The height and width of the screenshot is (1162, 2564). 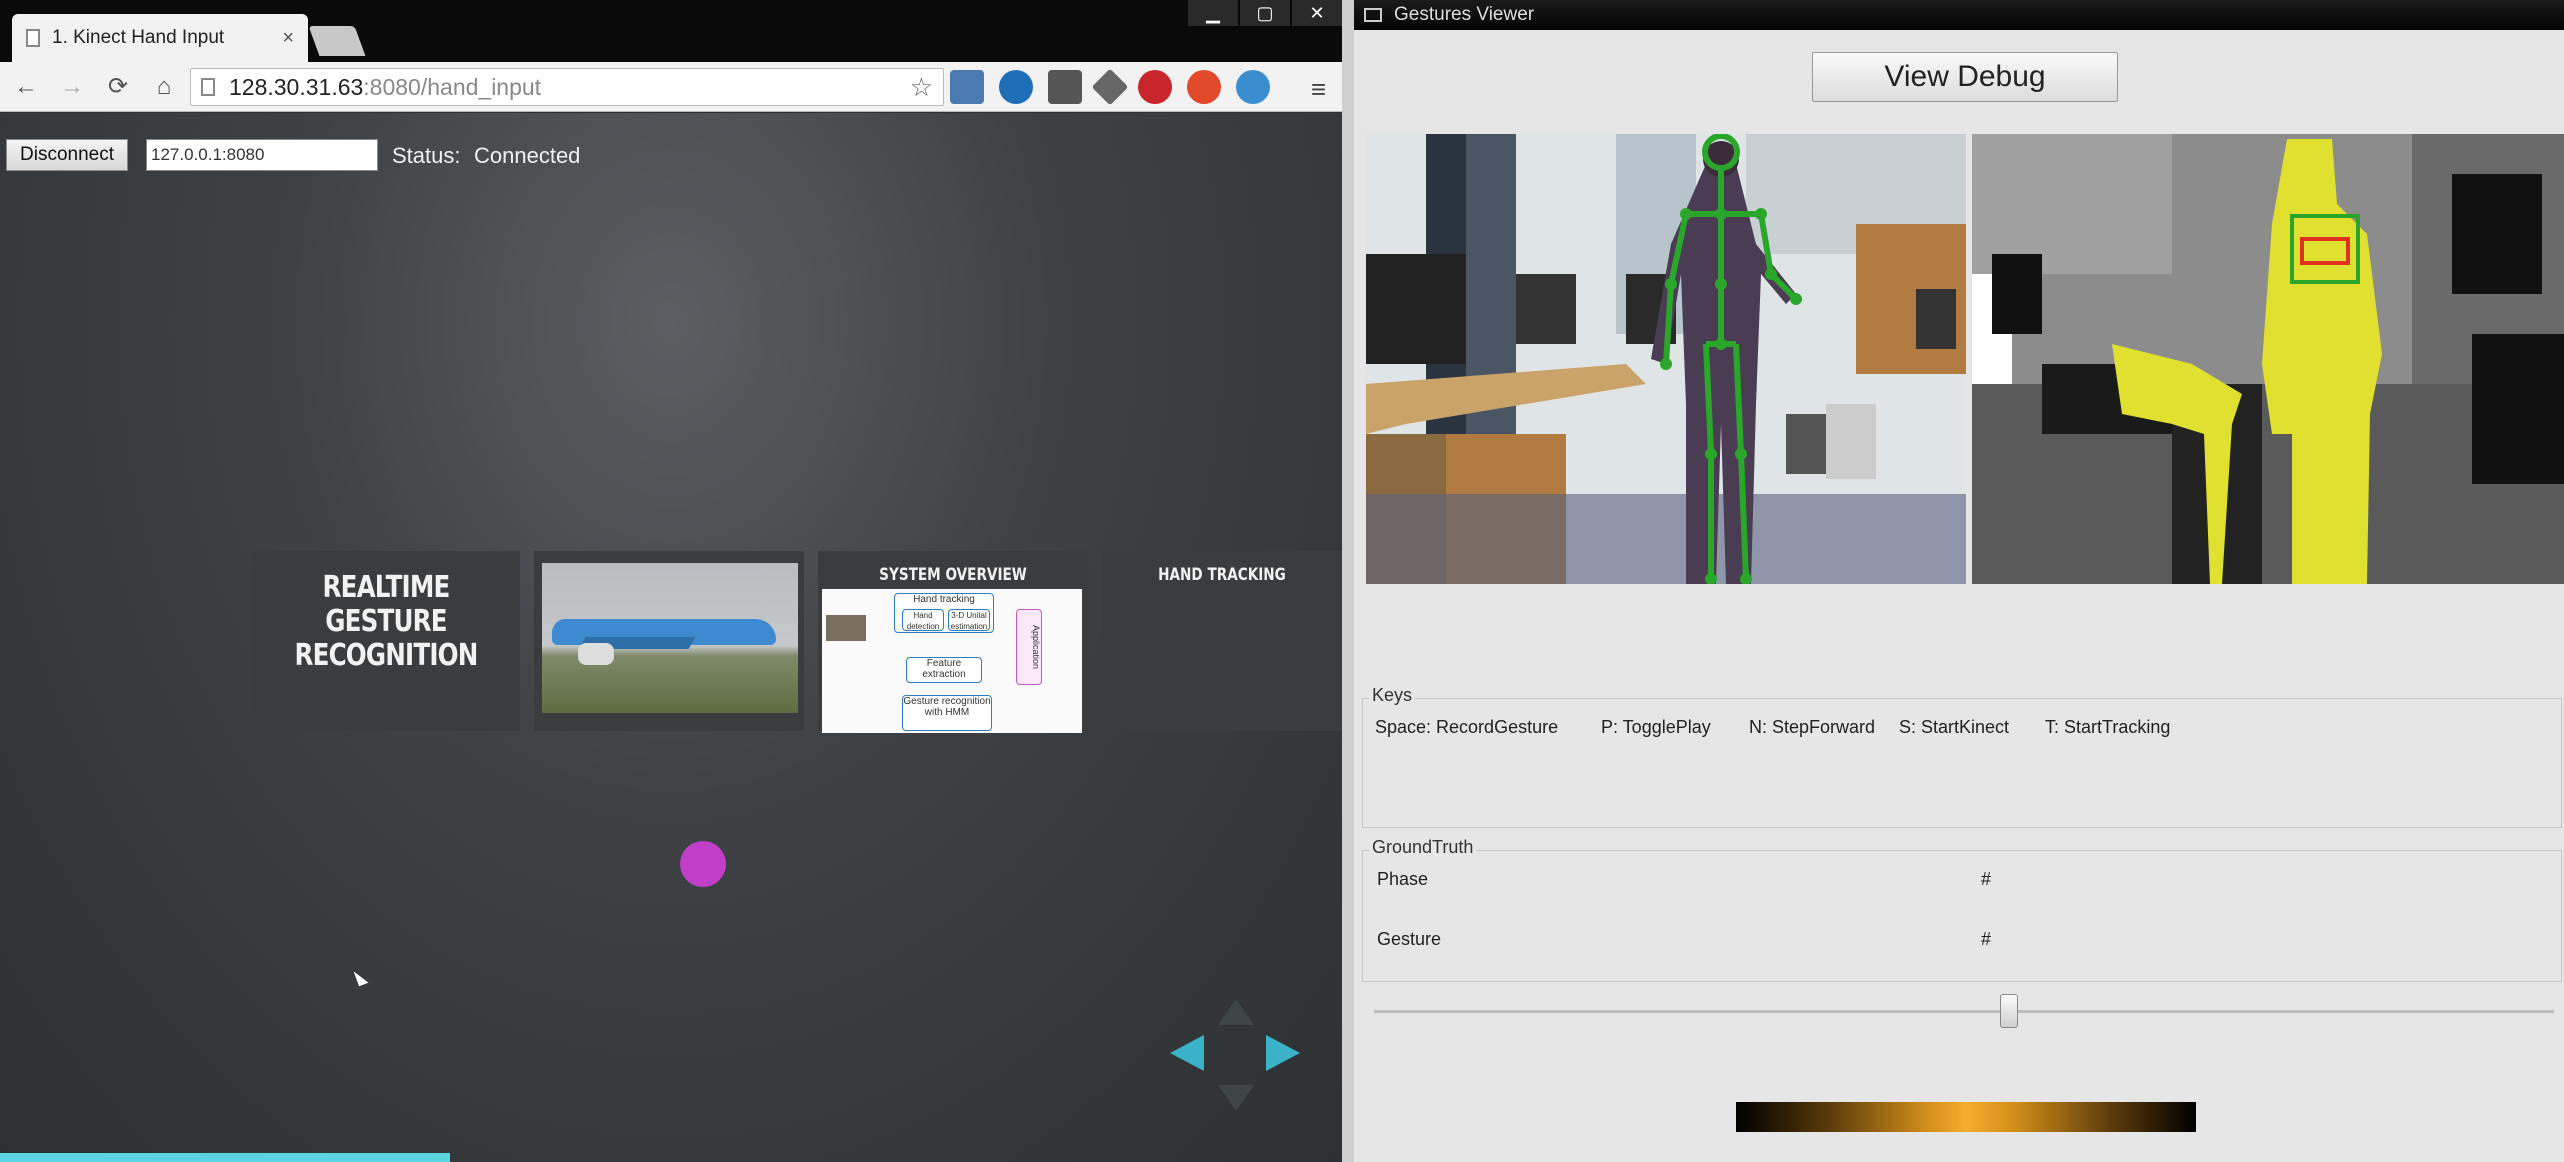 What do you see at coordinates (953, 575) in the screenshot?
I see `slide-title: System Overview` at bounding box center [953, 575].